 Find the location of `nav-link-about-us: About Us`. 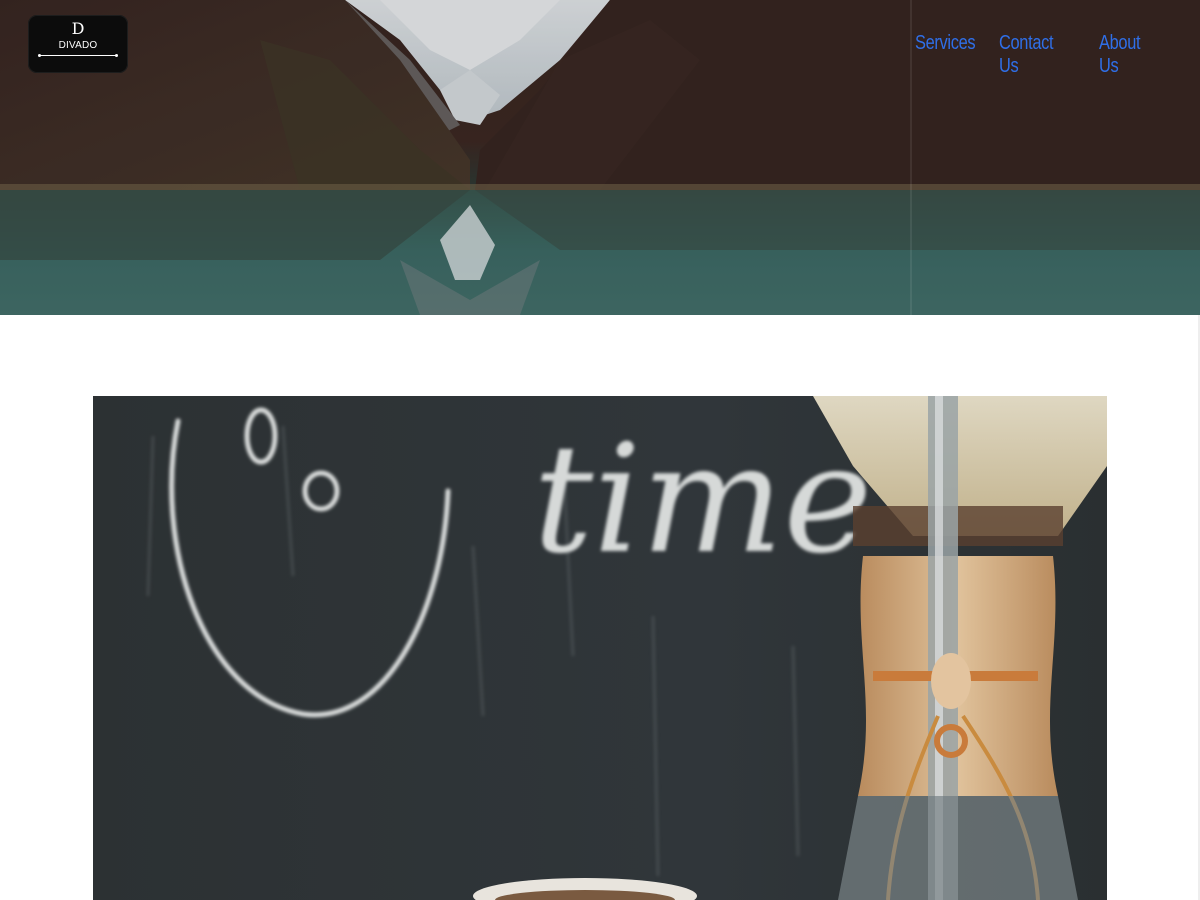

nav-link-about-us: About Us is located at coordinates (1123, 55).